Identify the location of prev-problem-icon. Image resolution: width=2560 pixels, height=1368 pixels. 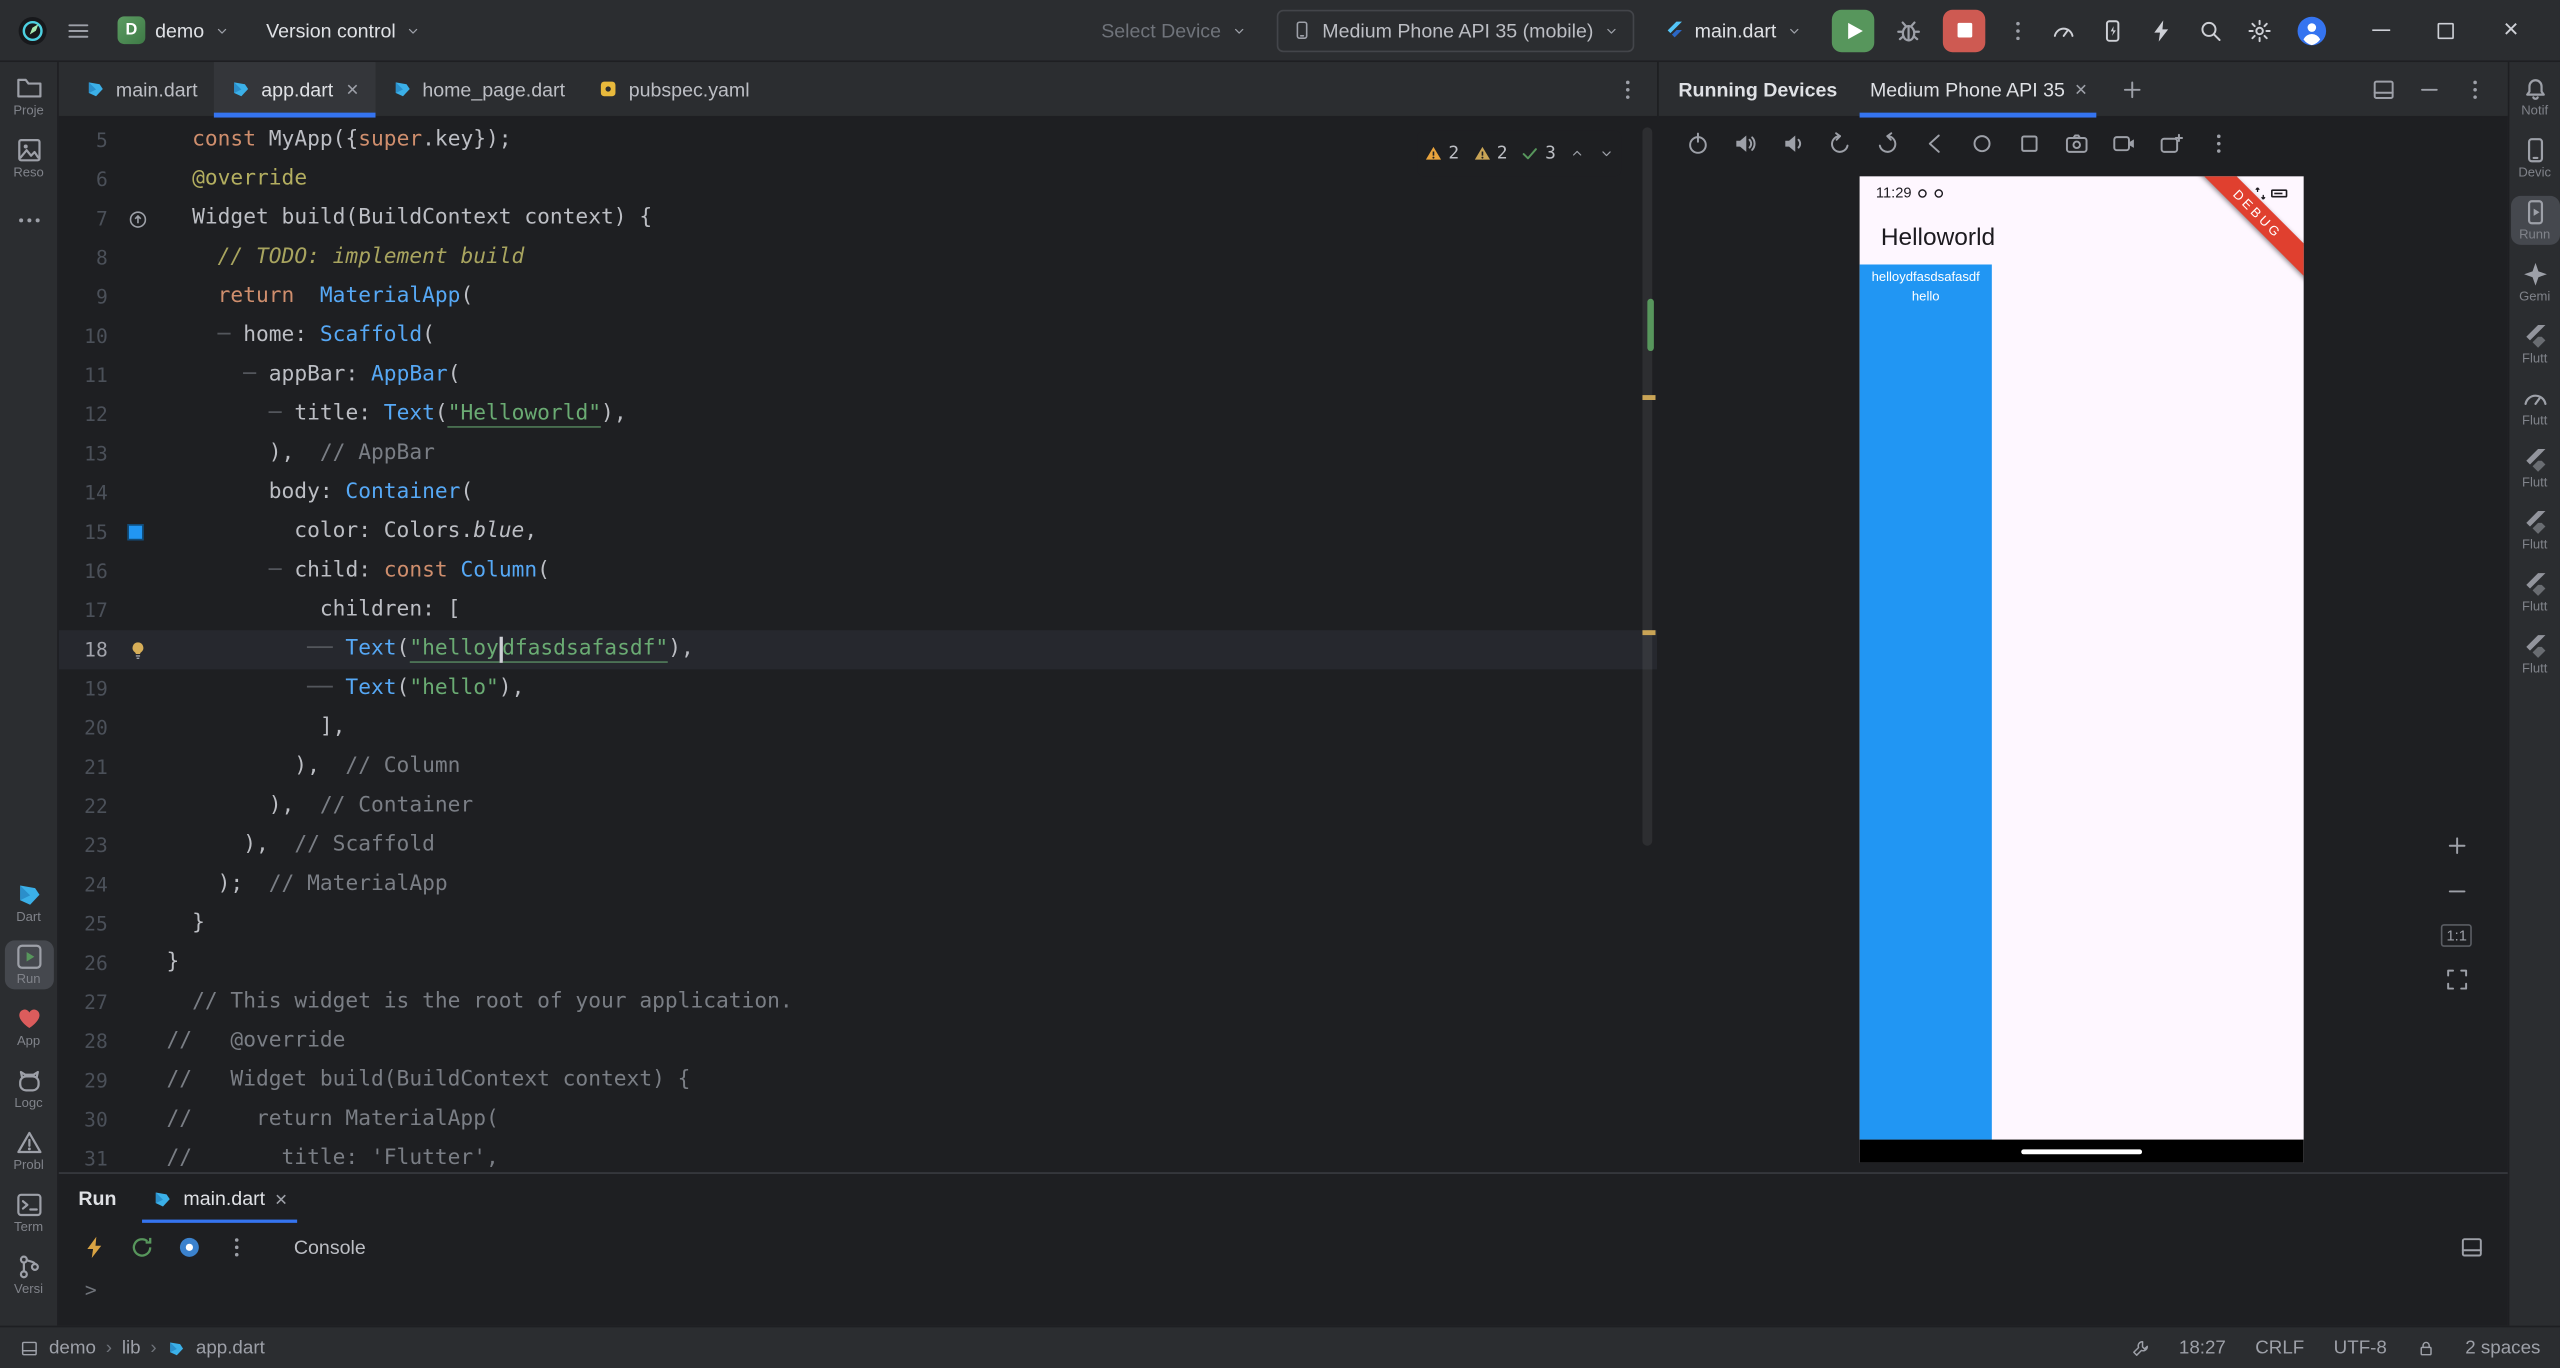
(1577, 153).